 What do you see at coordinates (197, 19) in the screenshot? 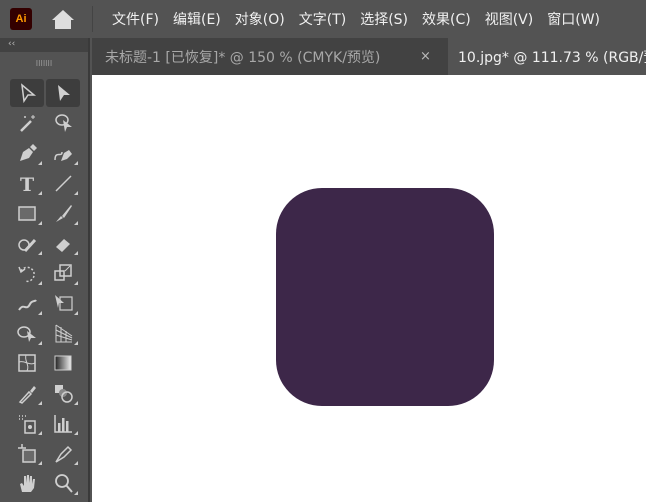
I see `menu-edit: 编辑(E)` at bounding box center [197, 19].